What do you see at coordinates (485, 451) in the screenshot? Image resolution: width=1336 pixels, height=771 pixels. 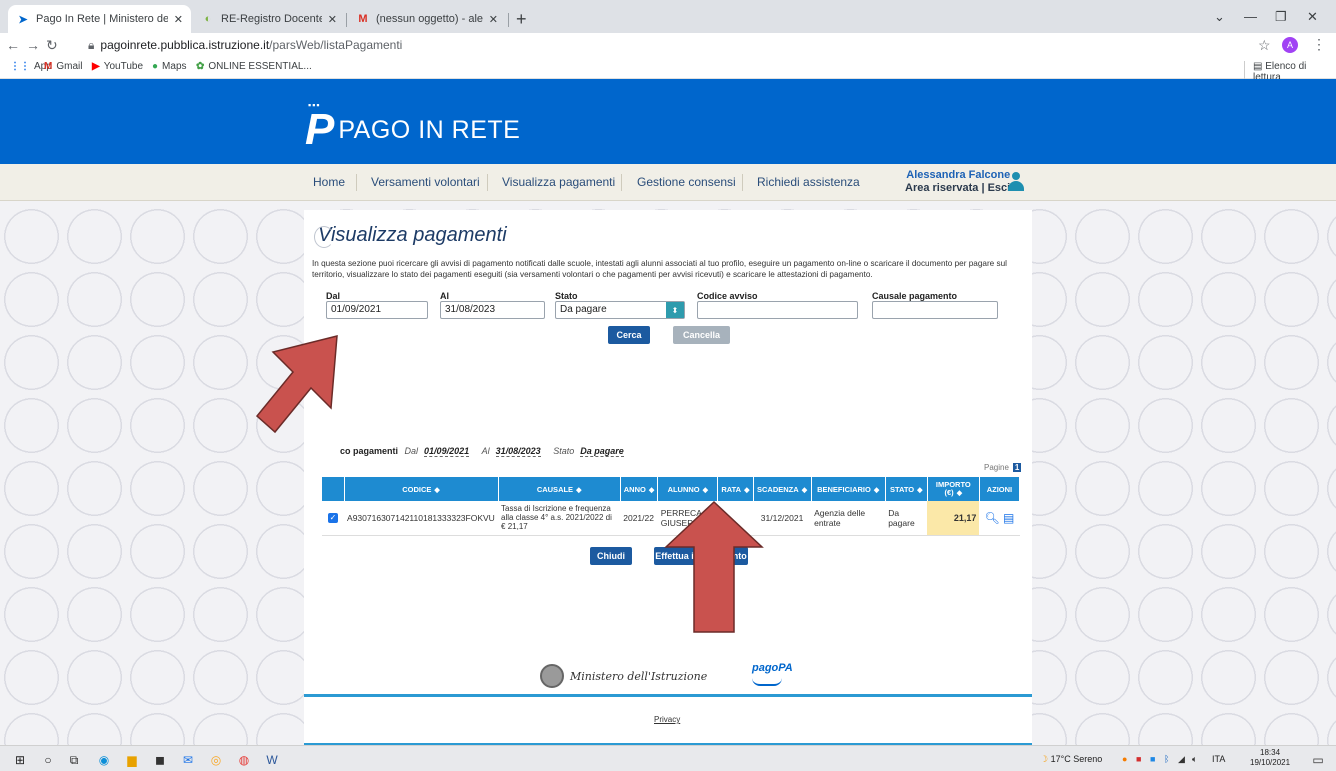 I see `filter-al-label: Al` at bounding box center [485, 451].